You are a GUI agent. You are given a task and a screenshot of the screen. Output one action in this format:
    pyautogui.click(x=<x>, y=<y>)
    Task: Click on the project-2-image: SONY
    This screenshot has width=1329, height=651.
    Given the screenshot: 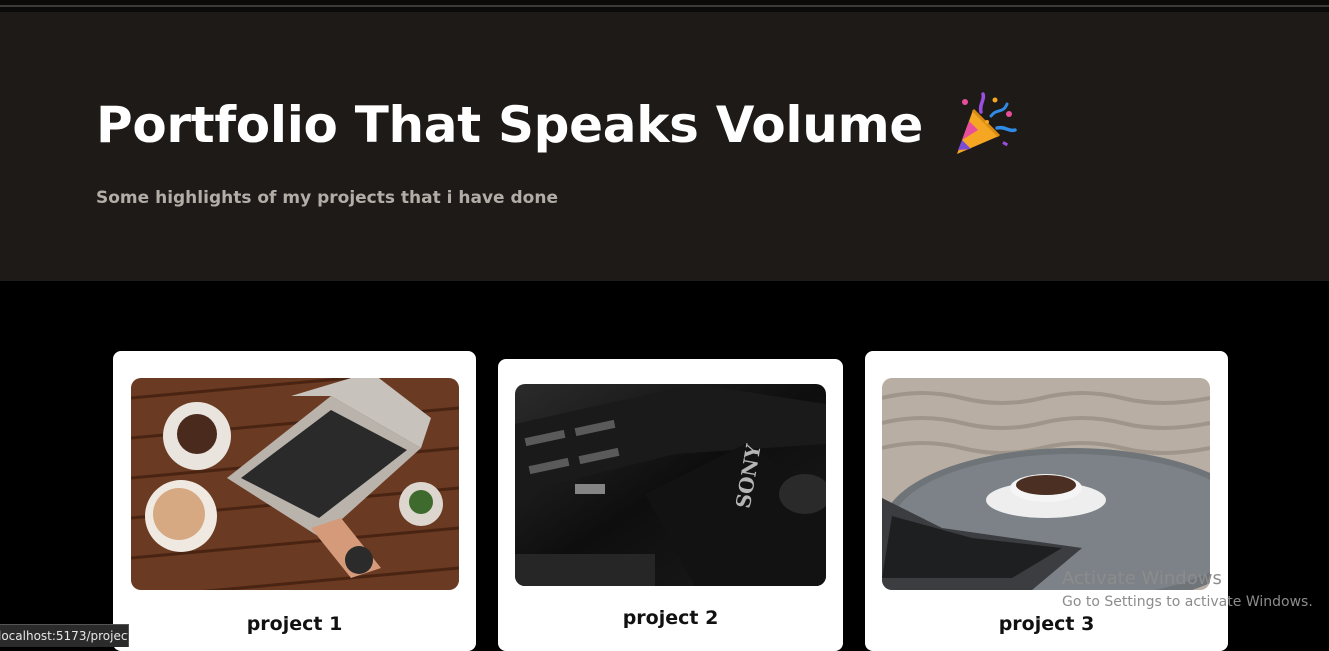 What is the action you would take?
    pyautogui.click(x=670, y=485)
    